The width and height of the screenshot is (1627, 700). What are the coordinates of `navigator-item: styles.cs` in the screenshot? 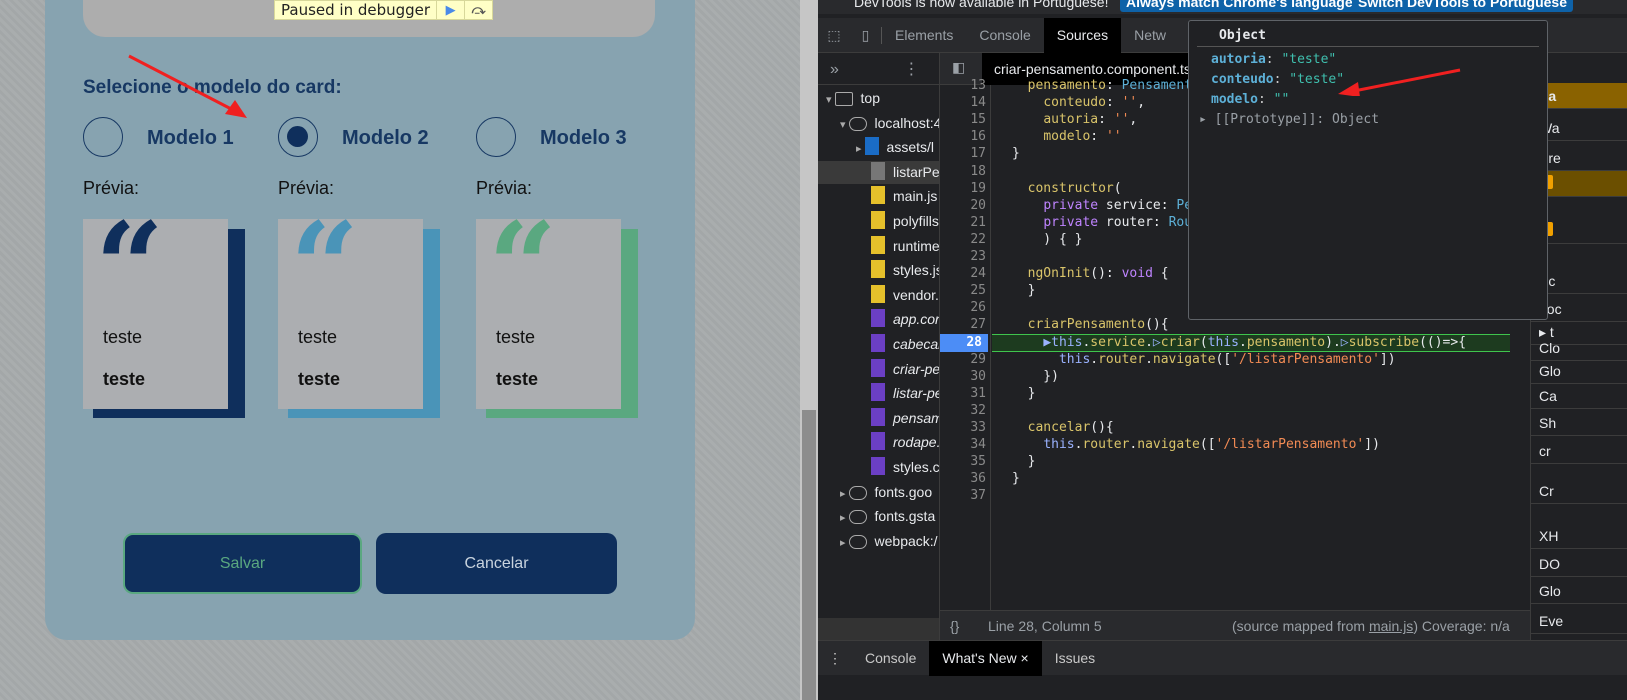 It's located at (878, 467).